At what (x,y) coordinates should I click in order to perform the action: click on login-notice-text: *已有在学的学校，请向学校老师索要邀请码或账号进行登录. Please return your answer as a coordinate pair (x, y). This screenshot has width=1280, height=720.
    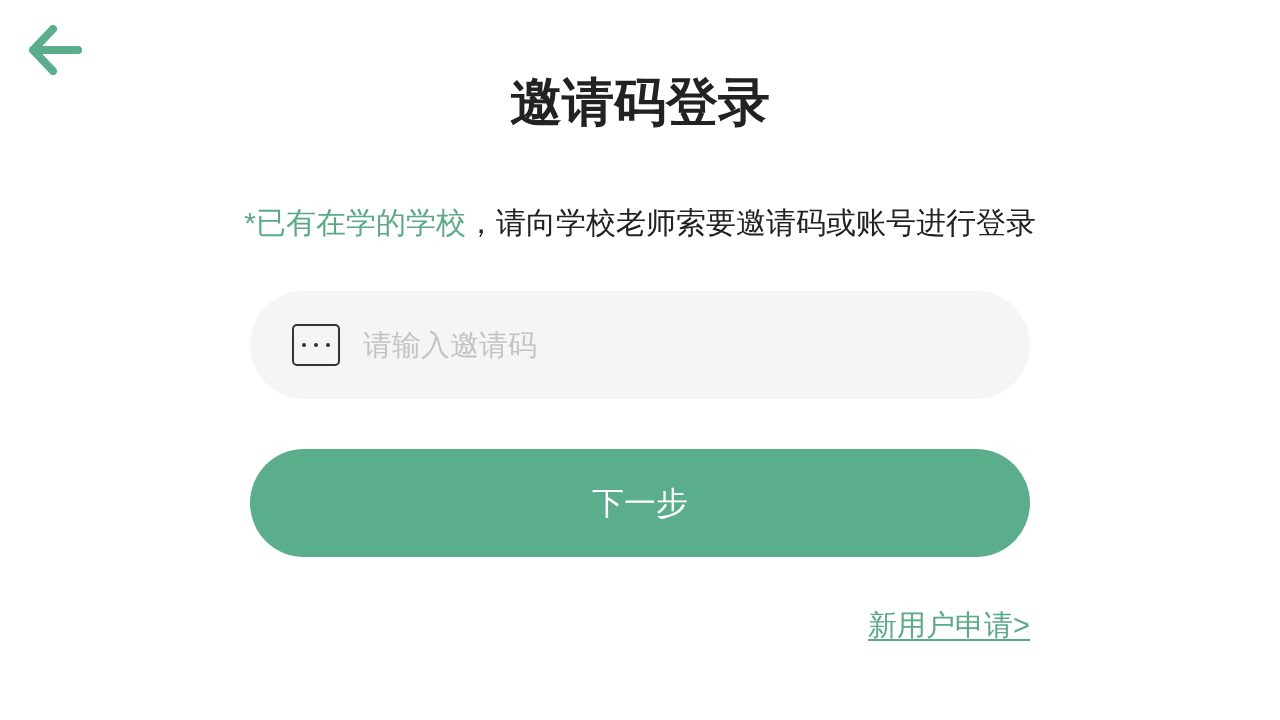
    Looking at the image, I should click on (640, 223).